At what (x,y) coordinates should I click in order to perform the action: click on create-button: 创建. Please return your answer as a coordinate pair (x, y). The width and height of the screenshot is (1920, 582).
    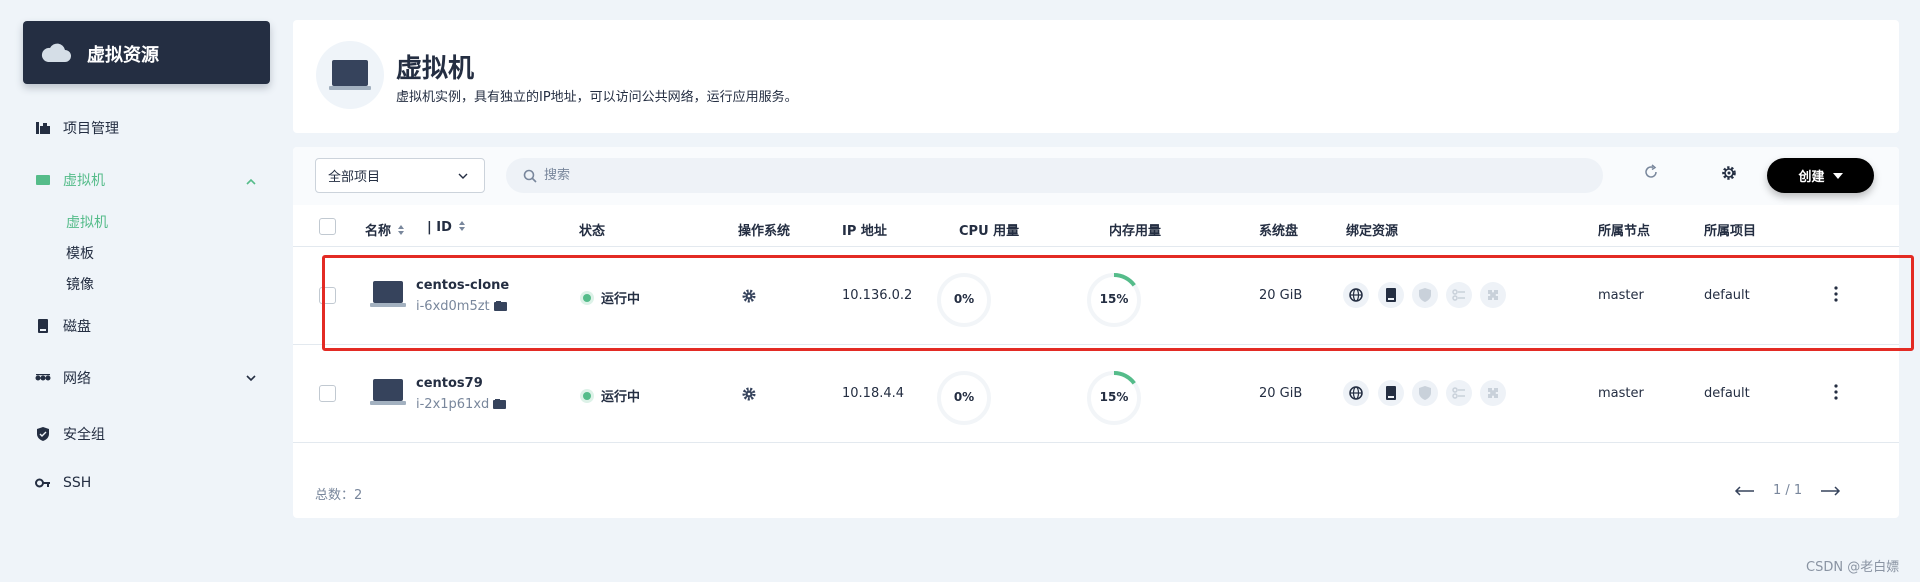
    Looking at the image, I should click on (1820, 175).